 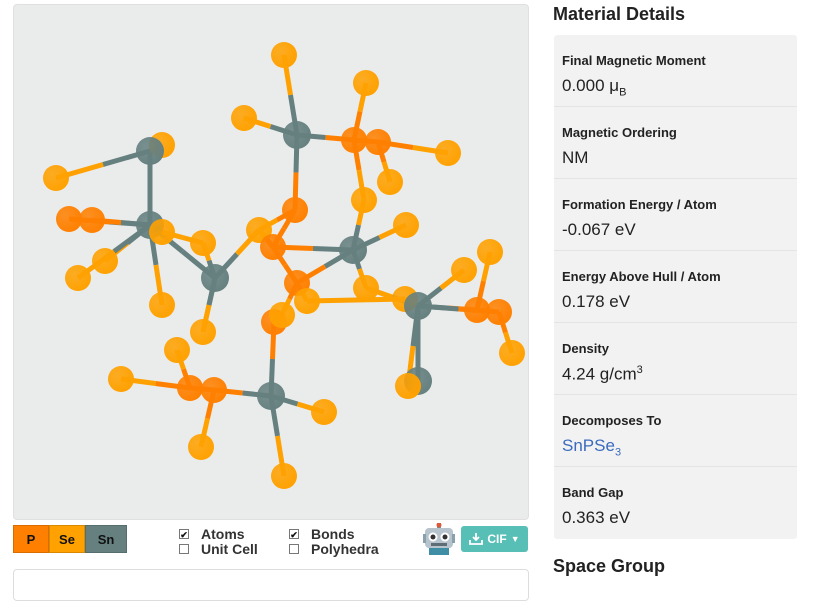 I want to click on bonds-checkbox: ✔, so click(x=294, y=534).